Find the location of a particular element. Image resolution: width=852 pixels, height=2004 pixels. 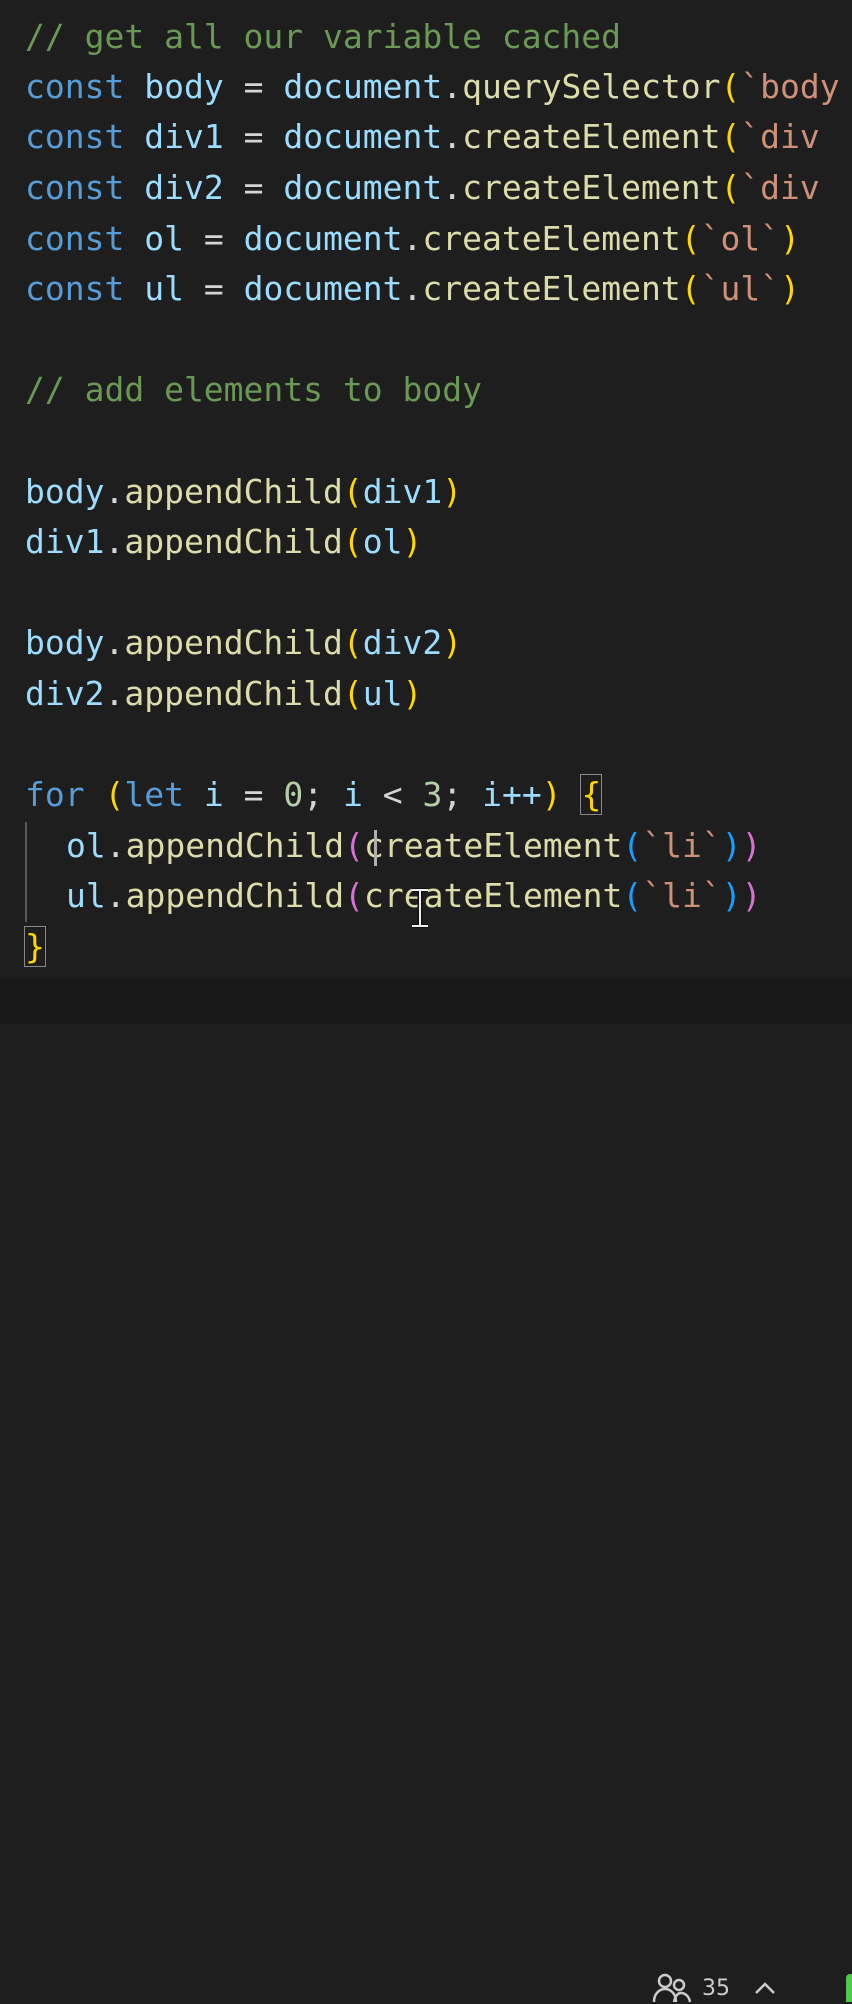

string: `ul` is located at coordinates (740, 288).